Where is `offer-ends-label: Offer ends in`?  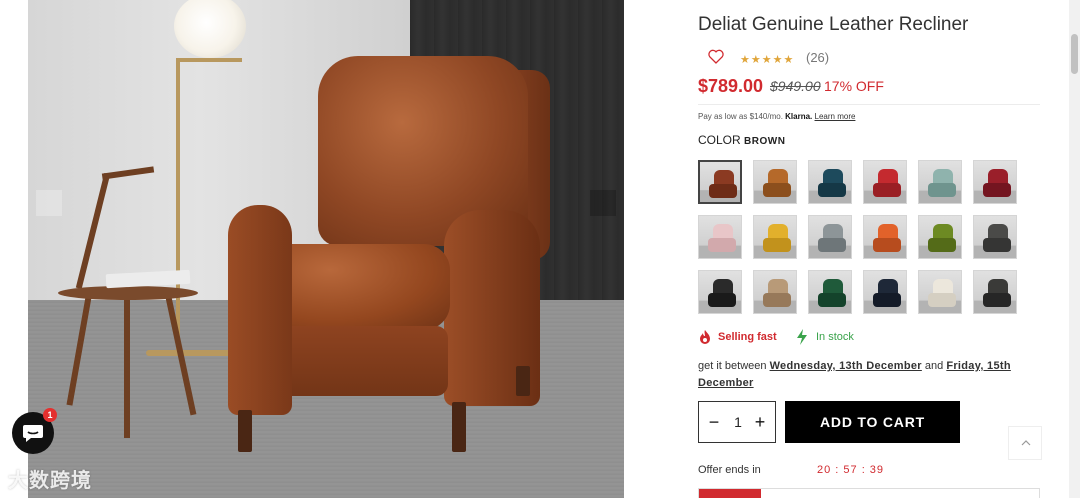 offer-ends-label: Offer ends in is located at coordinates (729, 470).